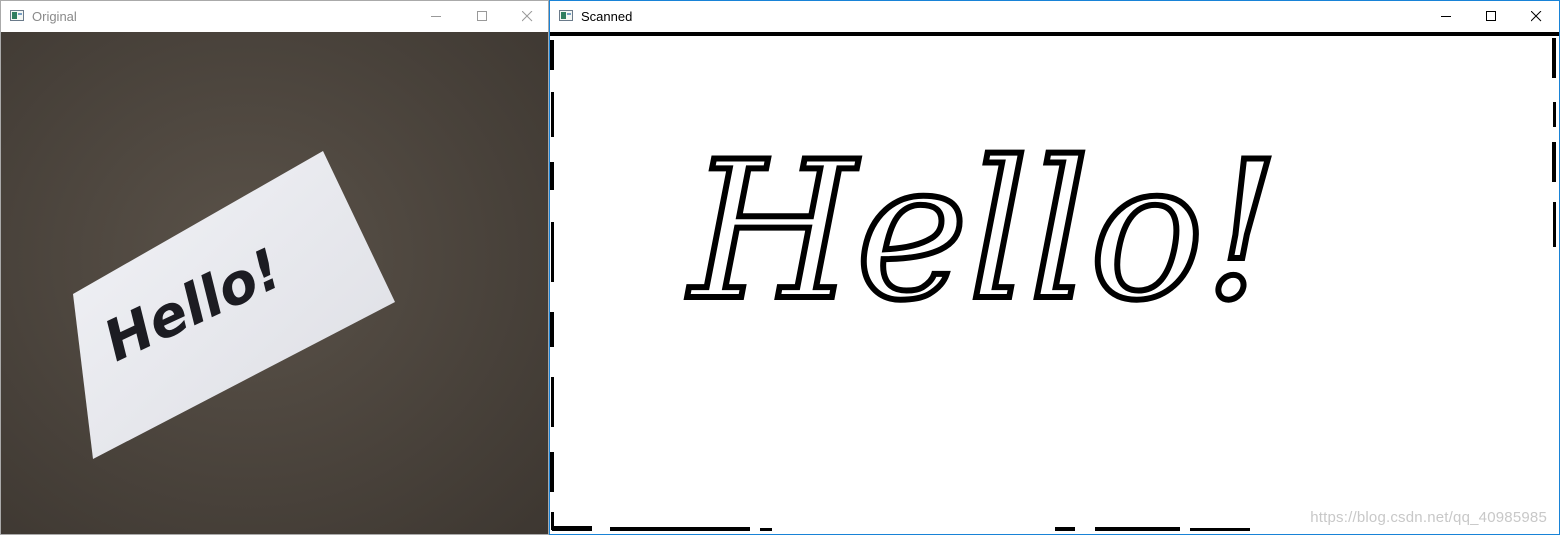 The width and height of the screenshot is (1560, 535). What do you see at coordinates (1428, 517) in the screenshot?
I see `watermark: https://blog.csdn.net/qq_40985985` at bounding box center [1428, 517].